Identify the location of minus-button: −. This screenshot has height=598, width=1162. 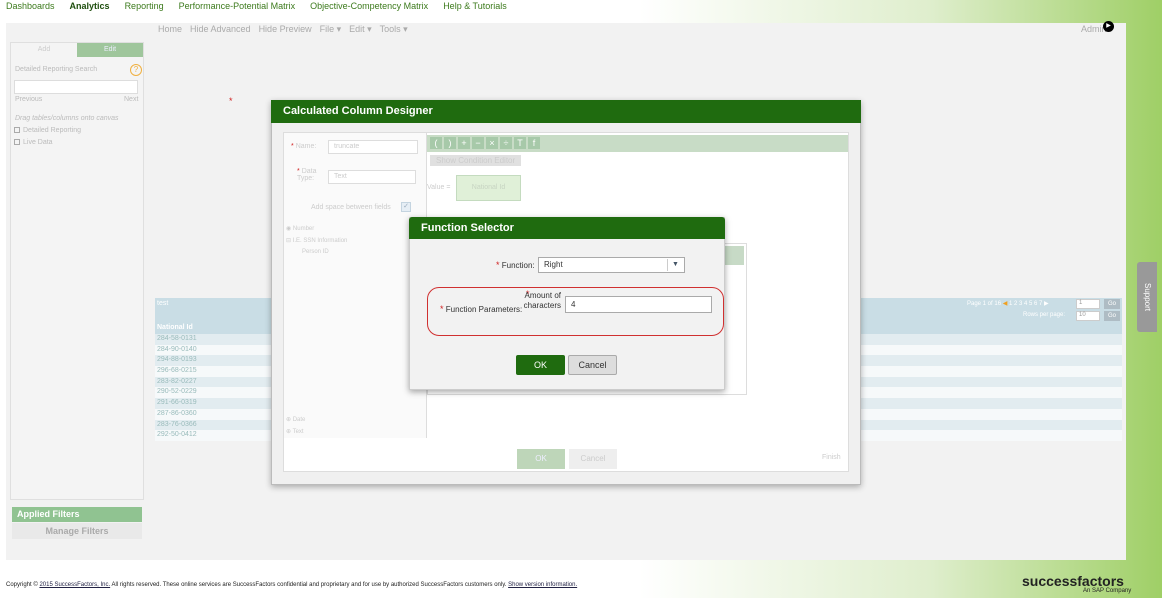
(478, 143).